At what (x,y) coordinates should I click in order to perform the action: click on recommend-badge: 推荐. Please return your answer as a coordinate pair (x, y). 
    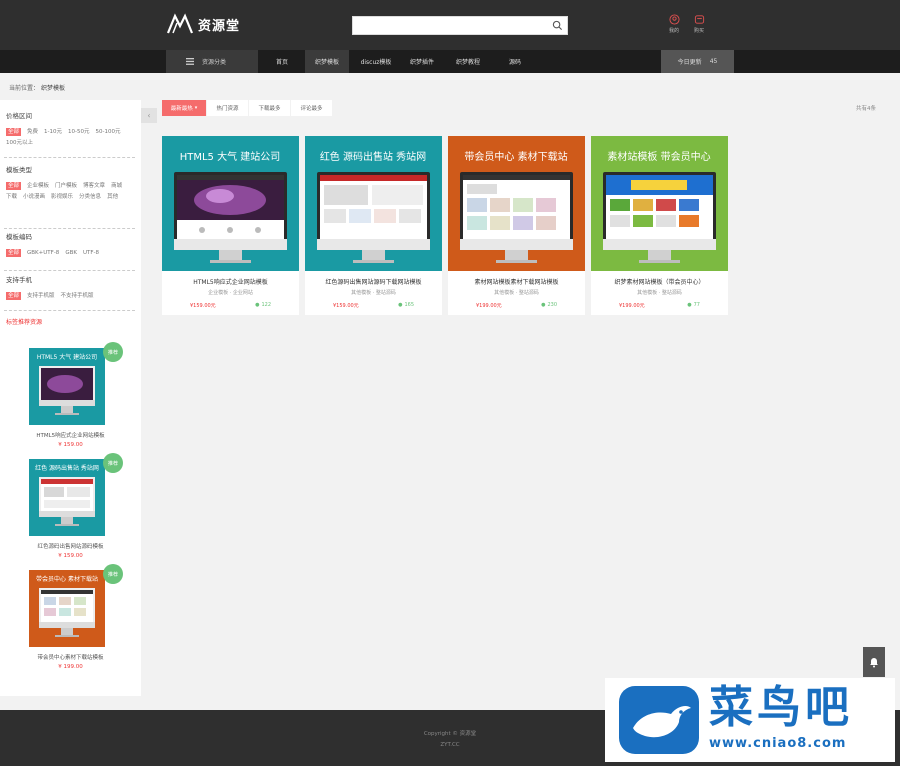
    Looking at the image, I should click on (113, 463).